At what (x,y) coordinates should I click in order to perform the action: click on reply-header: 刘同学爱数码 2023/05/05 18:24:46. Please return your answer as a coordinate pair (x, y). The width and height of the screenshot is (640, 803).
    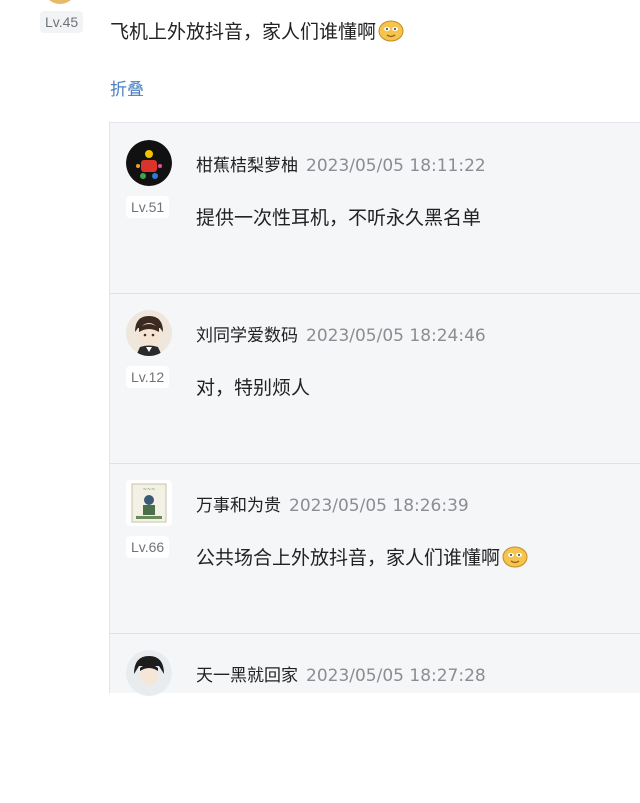
    Looking at the image, I should click on (341, 333).